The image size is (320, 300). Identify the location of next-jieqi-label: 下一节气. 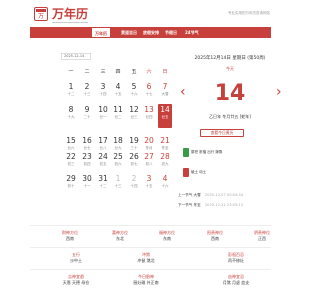
(185, 205).